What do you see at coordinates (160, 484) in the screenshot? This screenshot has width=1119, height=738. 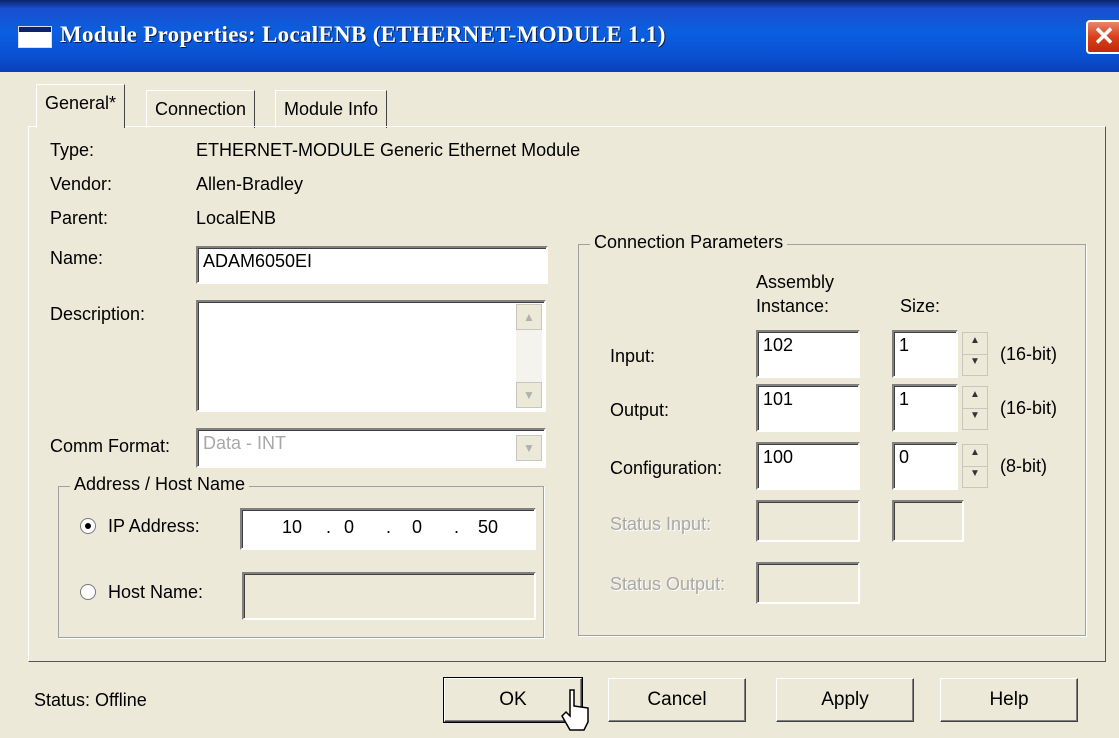 I see `address-group-title: Address / Host Name` at bounding box center [160, 484].